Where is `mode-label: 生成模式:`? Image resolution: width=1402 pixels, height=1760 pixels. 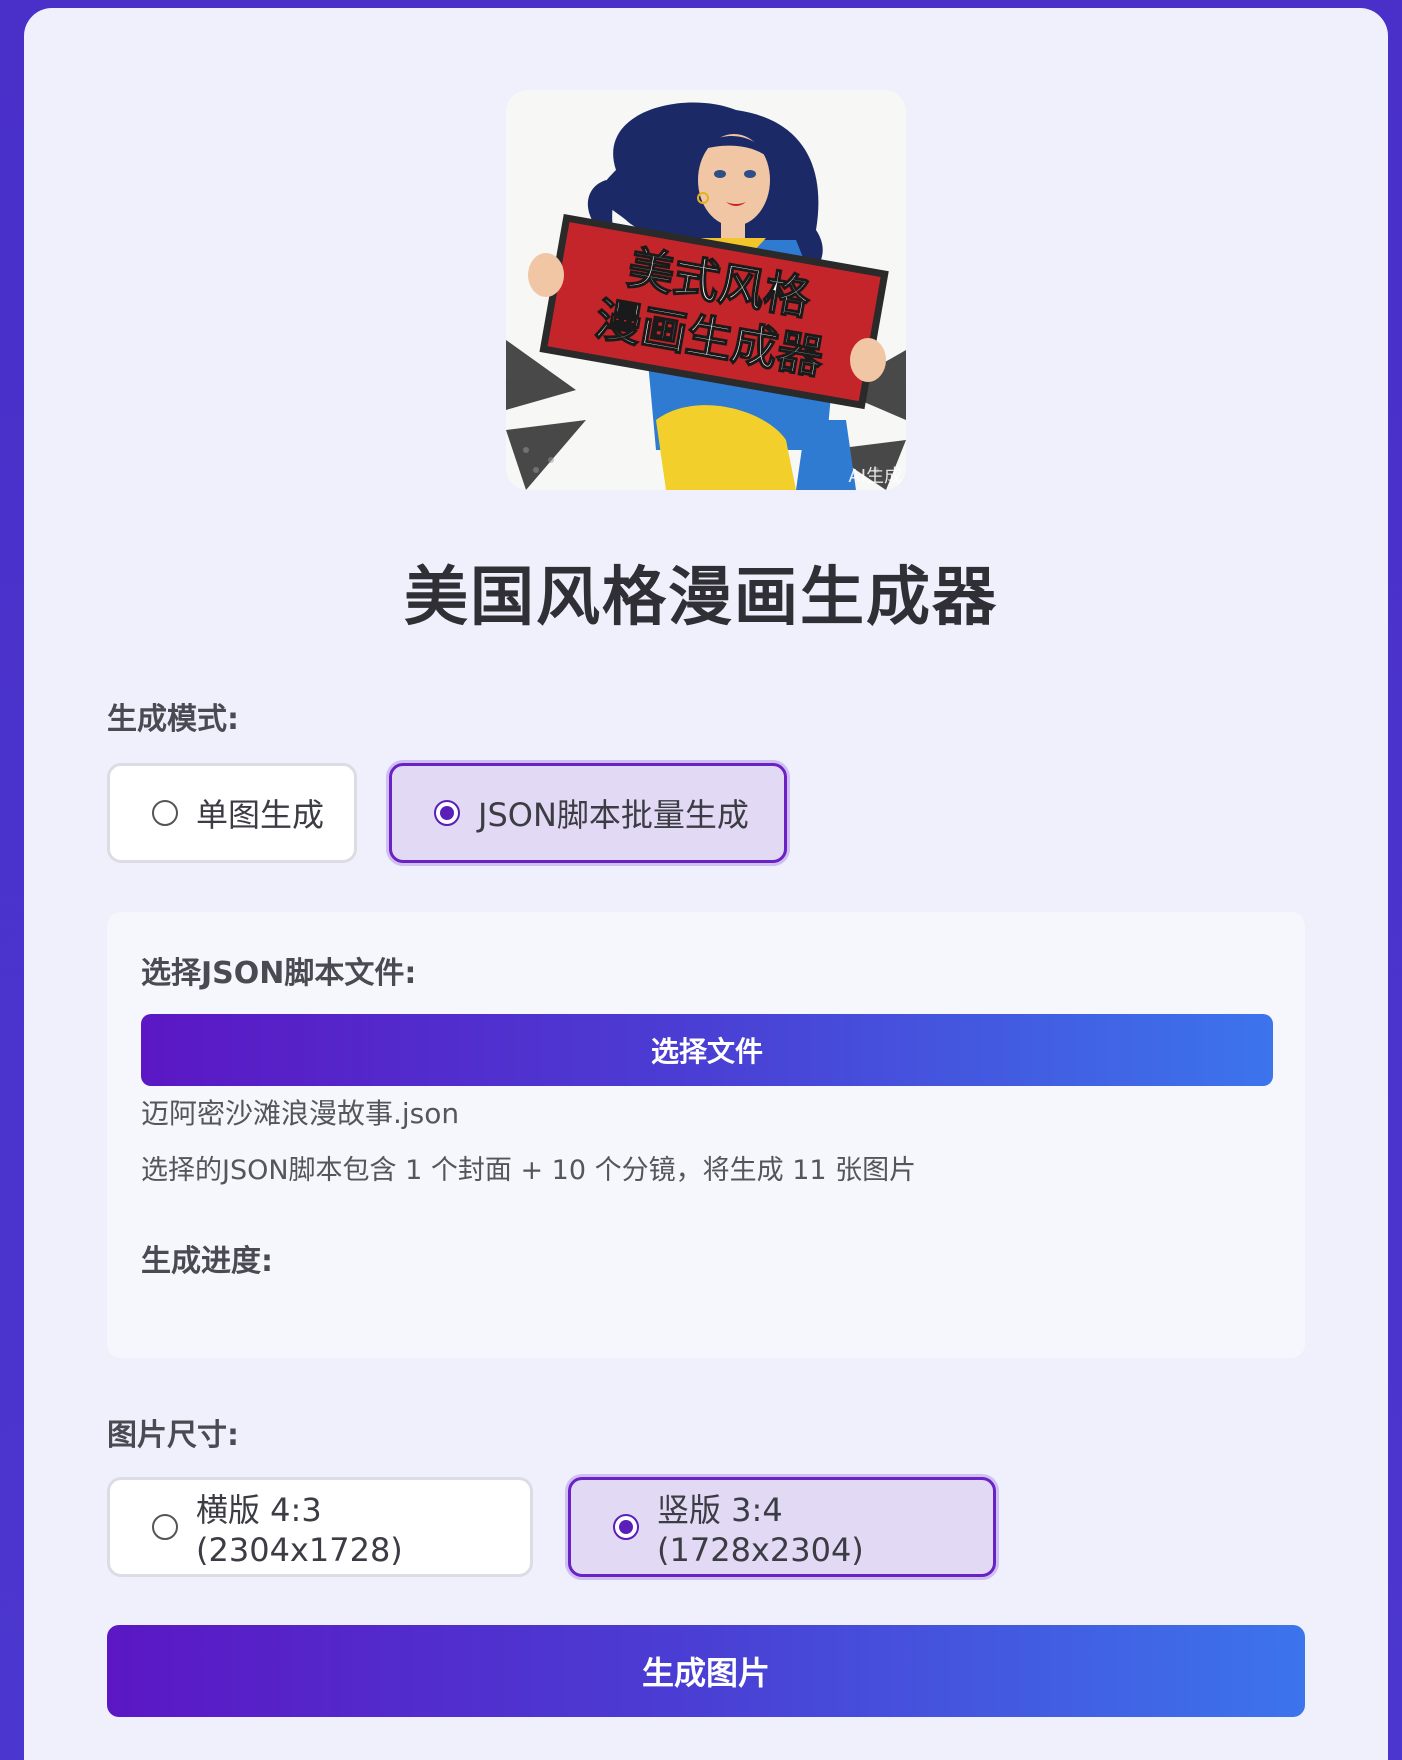 mode-label: 生成模式: is located at coordinates (173, 719).